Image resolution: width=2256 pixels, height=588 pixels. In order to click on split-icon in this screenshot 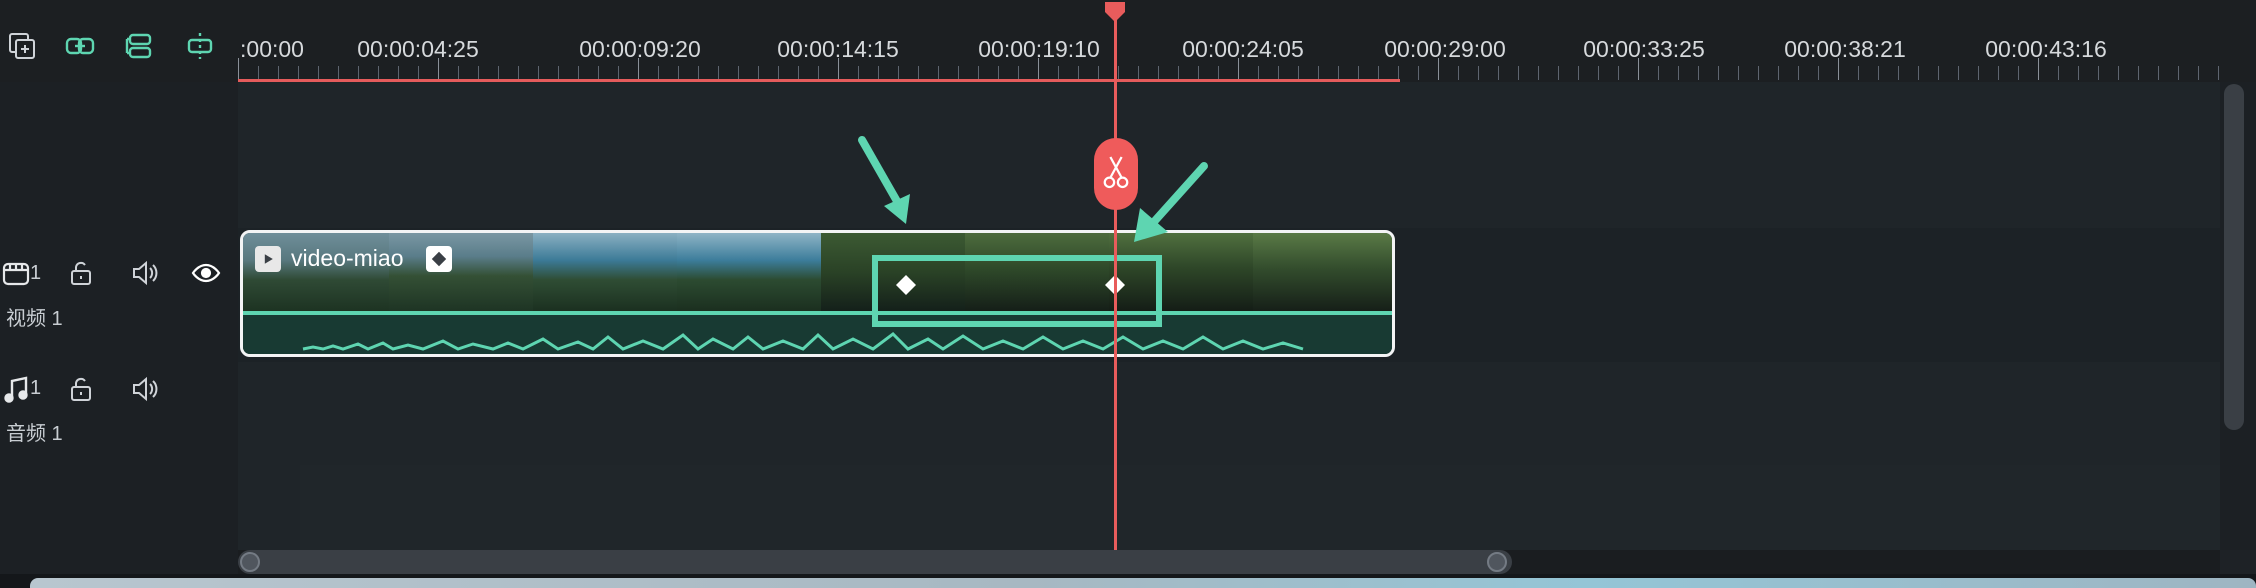, I will do `click(200, 46)`.